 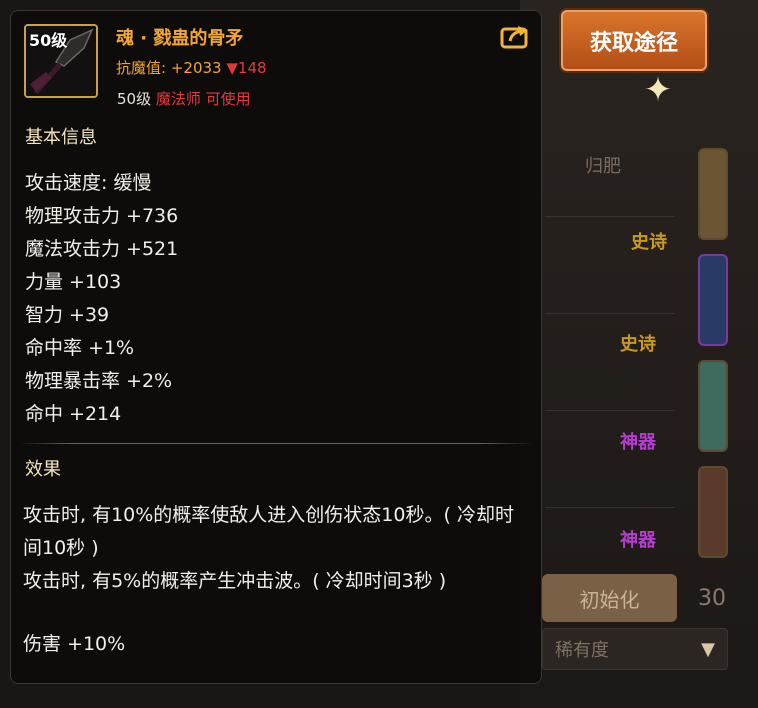 I want to click on stat-attack-speed: 攻击速度: 缓慢, so click(x=88, y=183).